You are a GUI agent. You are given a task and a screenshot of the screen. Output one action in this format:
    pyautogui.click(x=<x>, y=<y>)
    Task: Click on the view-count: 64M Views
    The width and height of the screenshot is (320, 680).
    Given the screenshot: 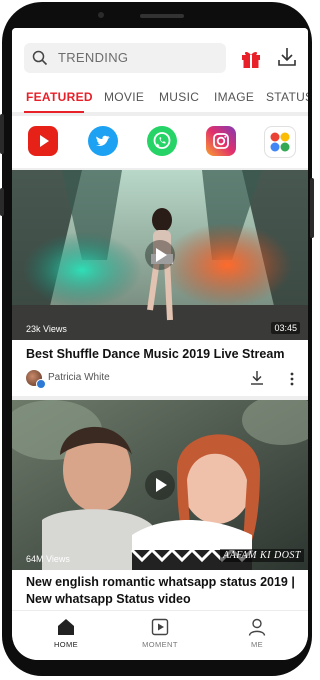 What is the action you would take?
    pyautogui.click(x=48, y=559)
    